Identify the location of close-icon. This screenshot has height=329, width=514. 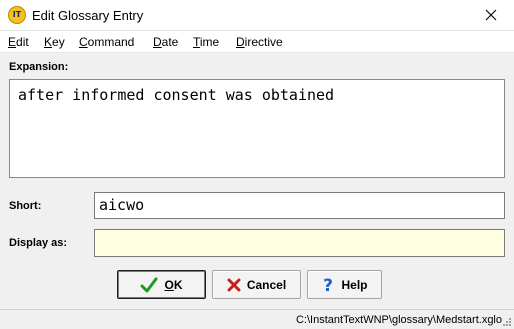
(491, 15).